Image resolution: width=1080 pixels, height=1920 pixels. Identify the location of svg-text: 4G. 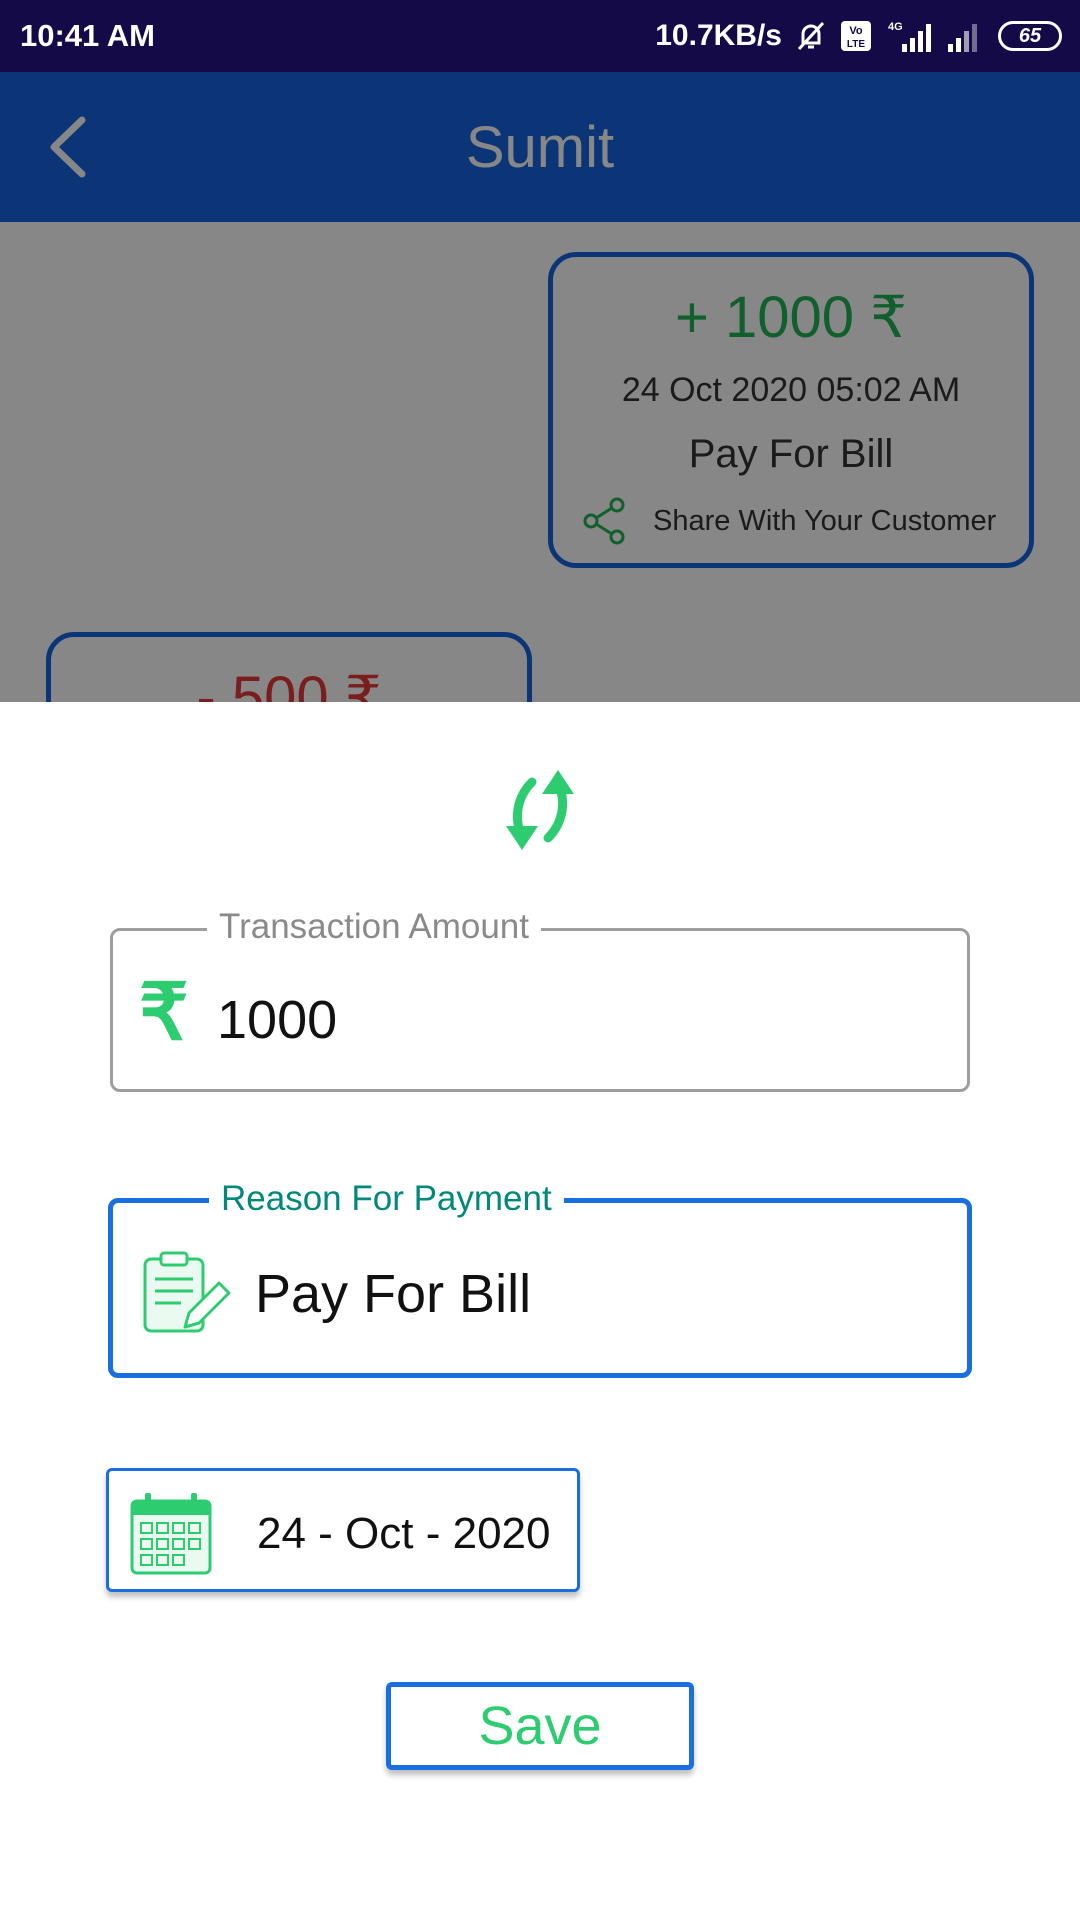
(895, 27).